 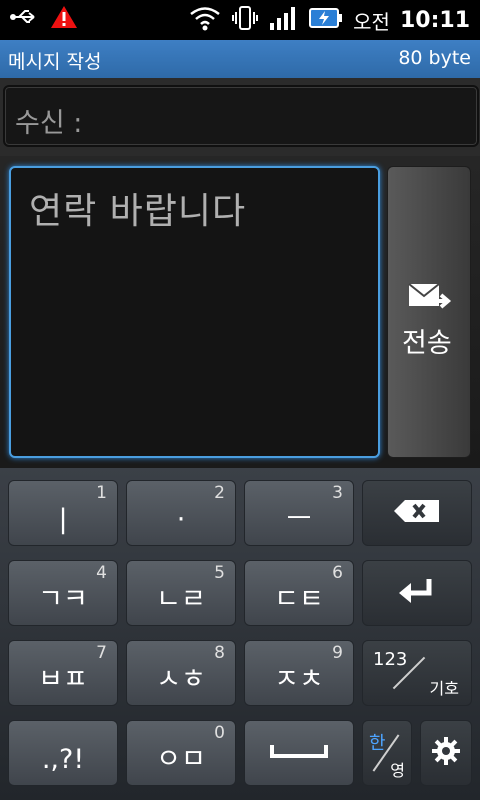 I want to click on gear-icon, so click(x=446, y=753).